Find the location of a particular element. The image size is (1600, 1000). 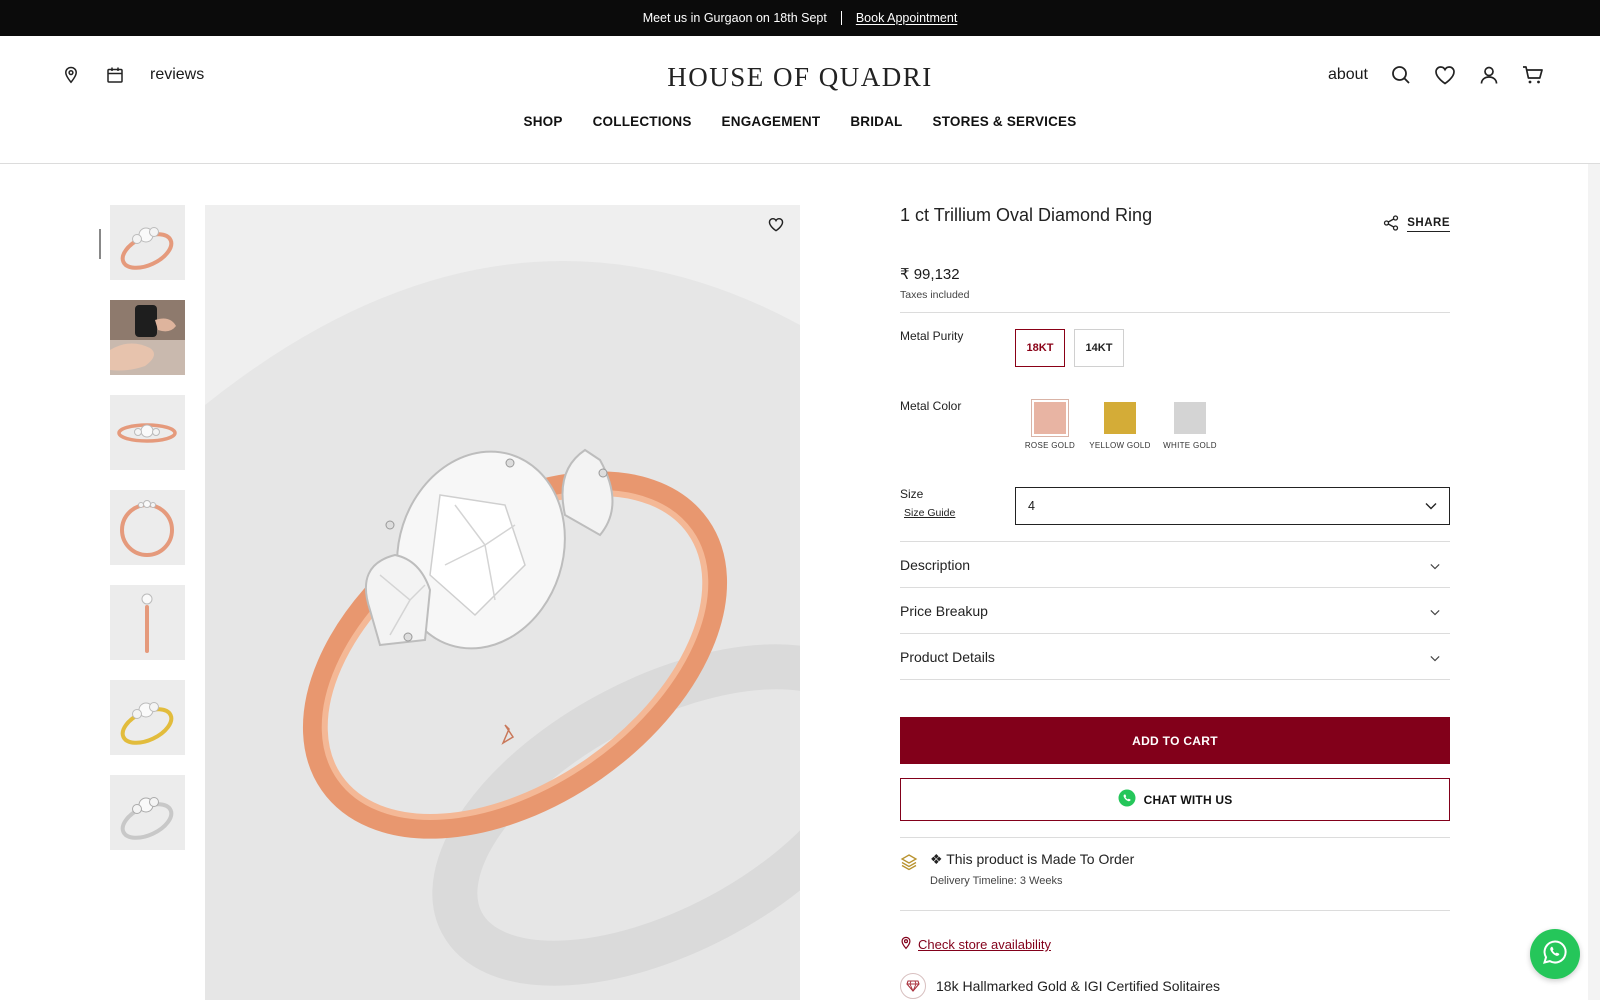

chat-with-us-button: CHAT WITH US is located at coordinates (1175, 799).